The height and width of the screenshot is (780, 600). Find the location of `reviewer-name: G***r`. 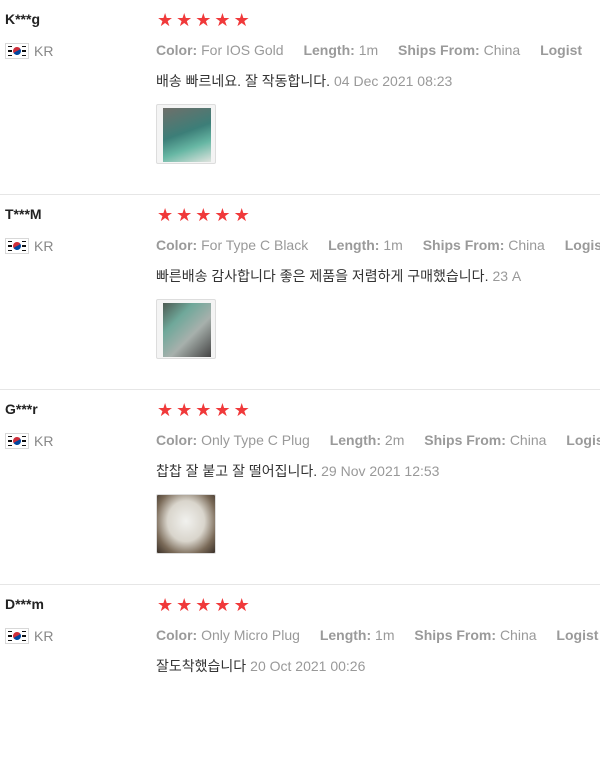

reviewer-name: G***r is located at coordinates (21, 409).